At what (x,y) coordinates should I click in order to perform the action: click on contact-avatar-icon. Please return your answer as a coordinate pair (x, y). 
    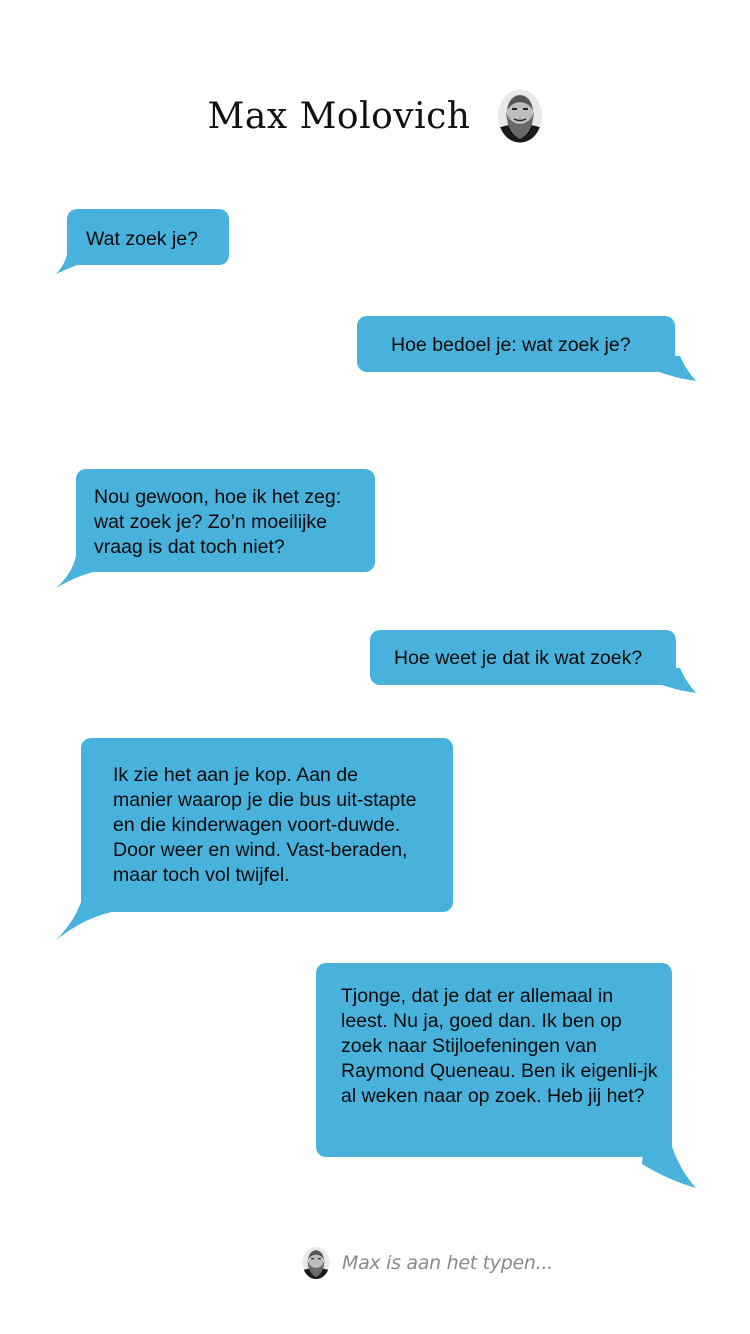
    Looking at the image, I should click on (520, 116).